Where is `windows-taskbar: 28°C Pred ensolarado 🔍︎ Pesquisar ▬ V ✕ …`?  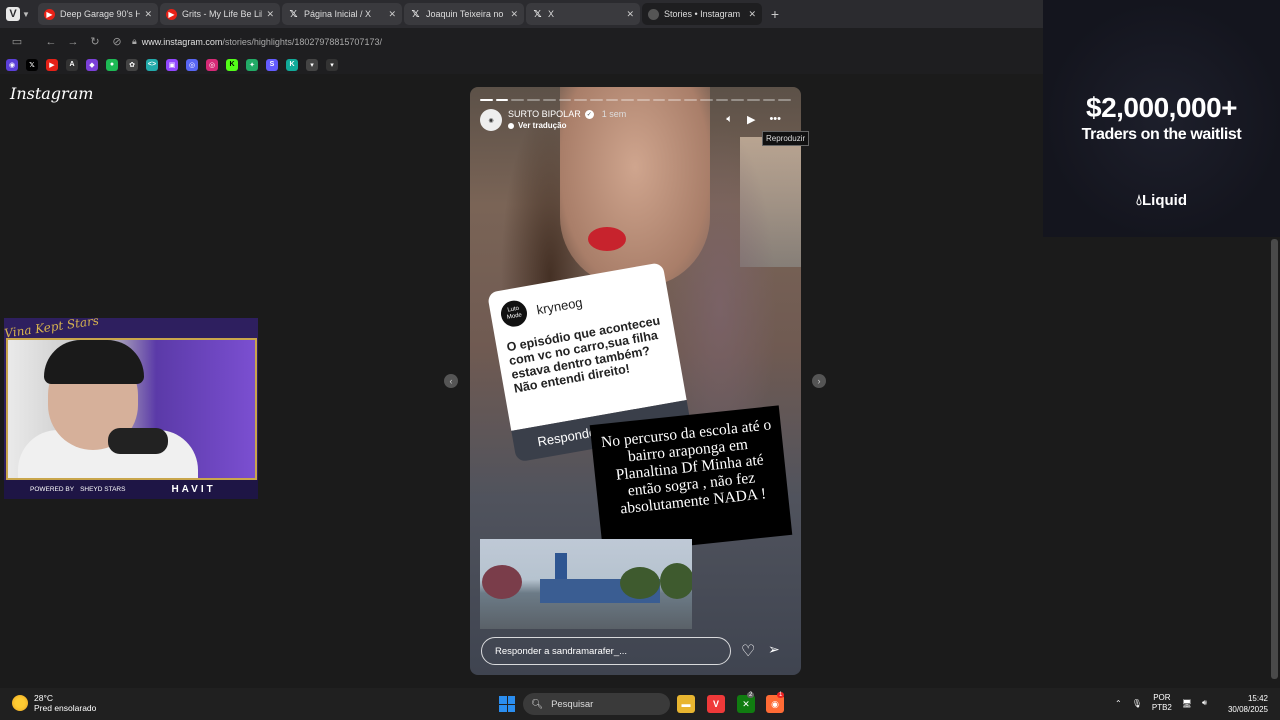
windows-taskbar: 28°C Pred ensolarado 🔍︎ Pesquisar ▬ V ✕ … is located at coordinates (640, 704).